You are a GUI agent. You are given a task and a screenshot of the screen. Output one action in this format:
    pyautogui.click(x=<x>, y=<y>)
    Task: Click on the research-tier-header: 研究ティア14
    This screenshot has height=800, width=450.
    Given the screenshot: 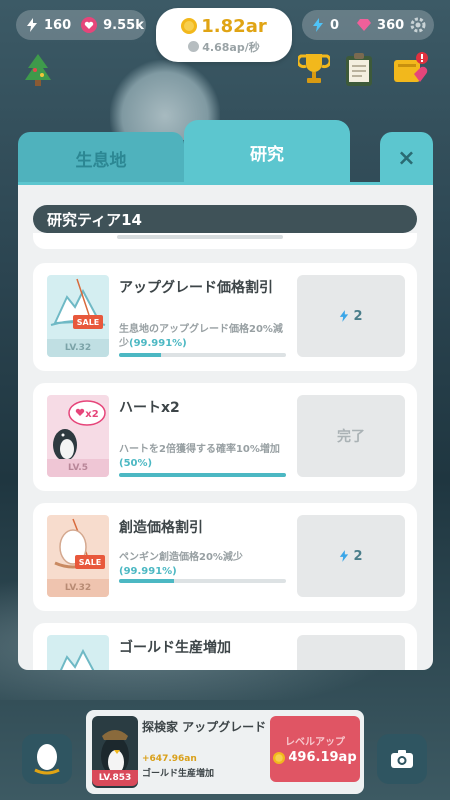 What is the action you would take?
    pyautogui.click(x=225, y=219)
    